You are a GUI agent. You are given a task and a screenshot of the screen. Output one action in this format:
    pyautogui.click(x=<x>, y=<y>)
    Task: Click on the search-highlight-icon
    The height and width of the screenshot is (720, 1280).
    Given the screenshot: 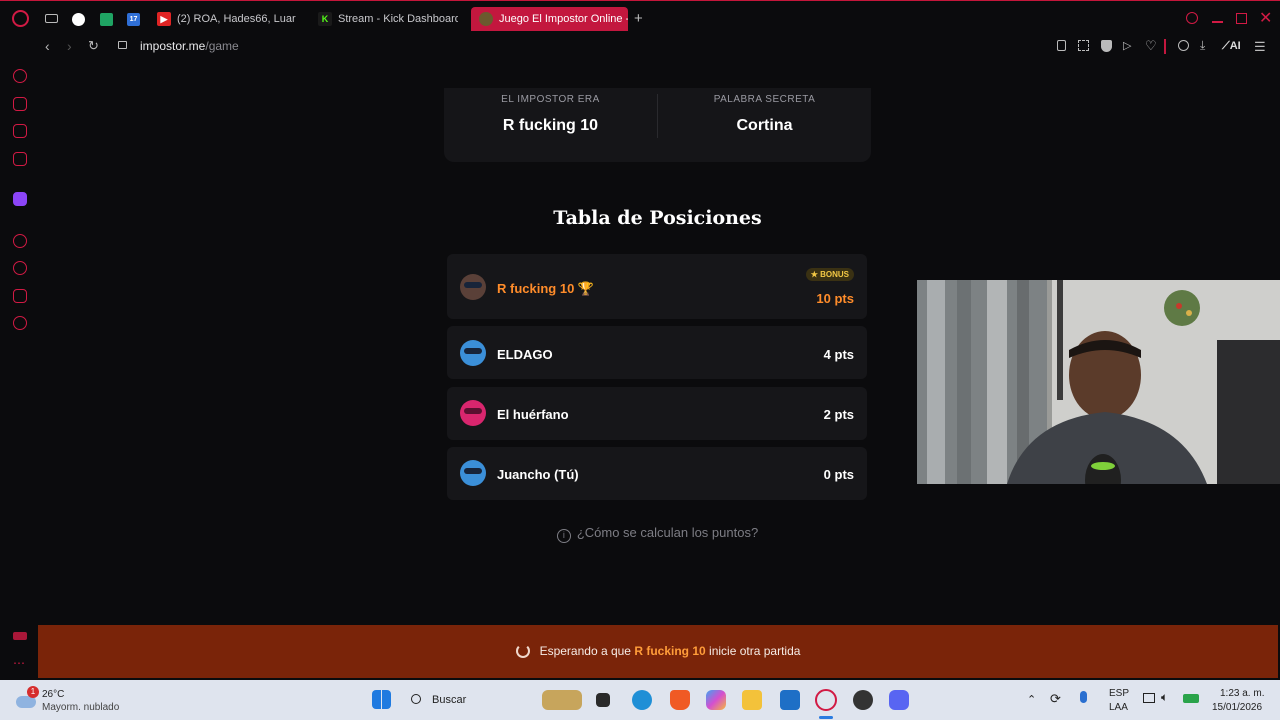 What is the action you would take?
    pyautogui.click(x=562, y=700)
    